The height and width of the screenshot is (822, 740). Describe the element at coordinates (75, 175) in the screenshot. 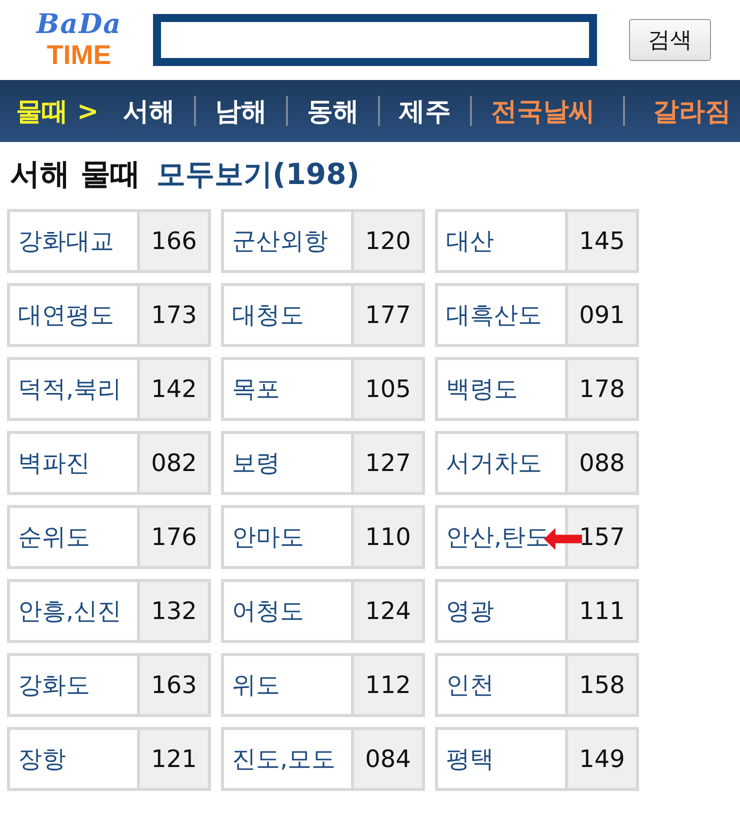

I see `page-title: 서해 물때` at that location.